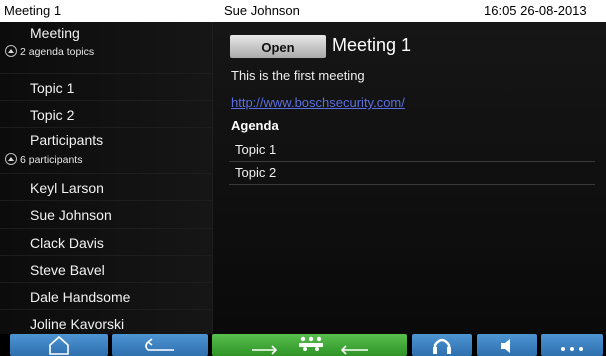 This screenshot has height=356, width=606. What do you see at coordinates (535, 10) in the screenshot?
I see `datetime: 16:05 26-08-2013` at bounding box center [535, 10].